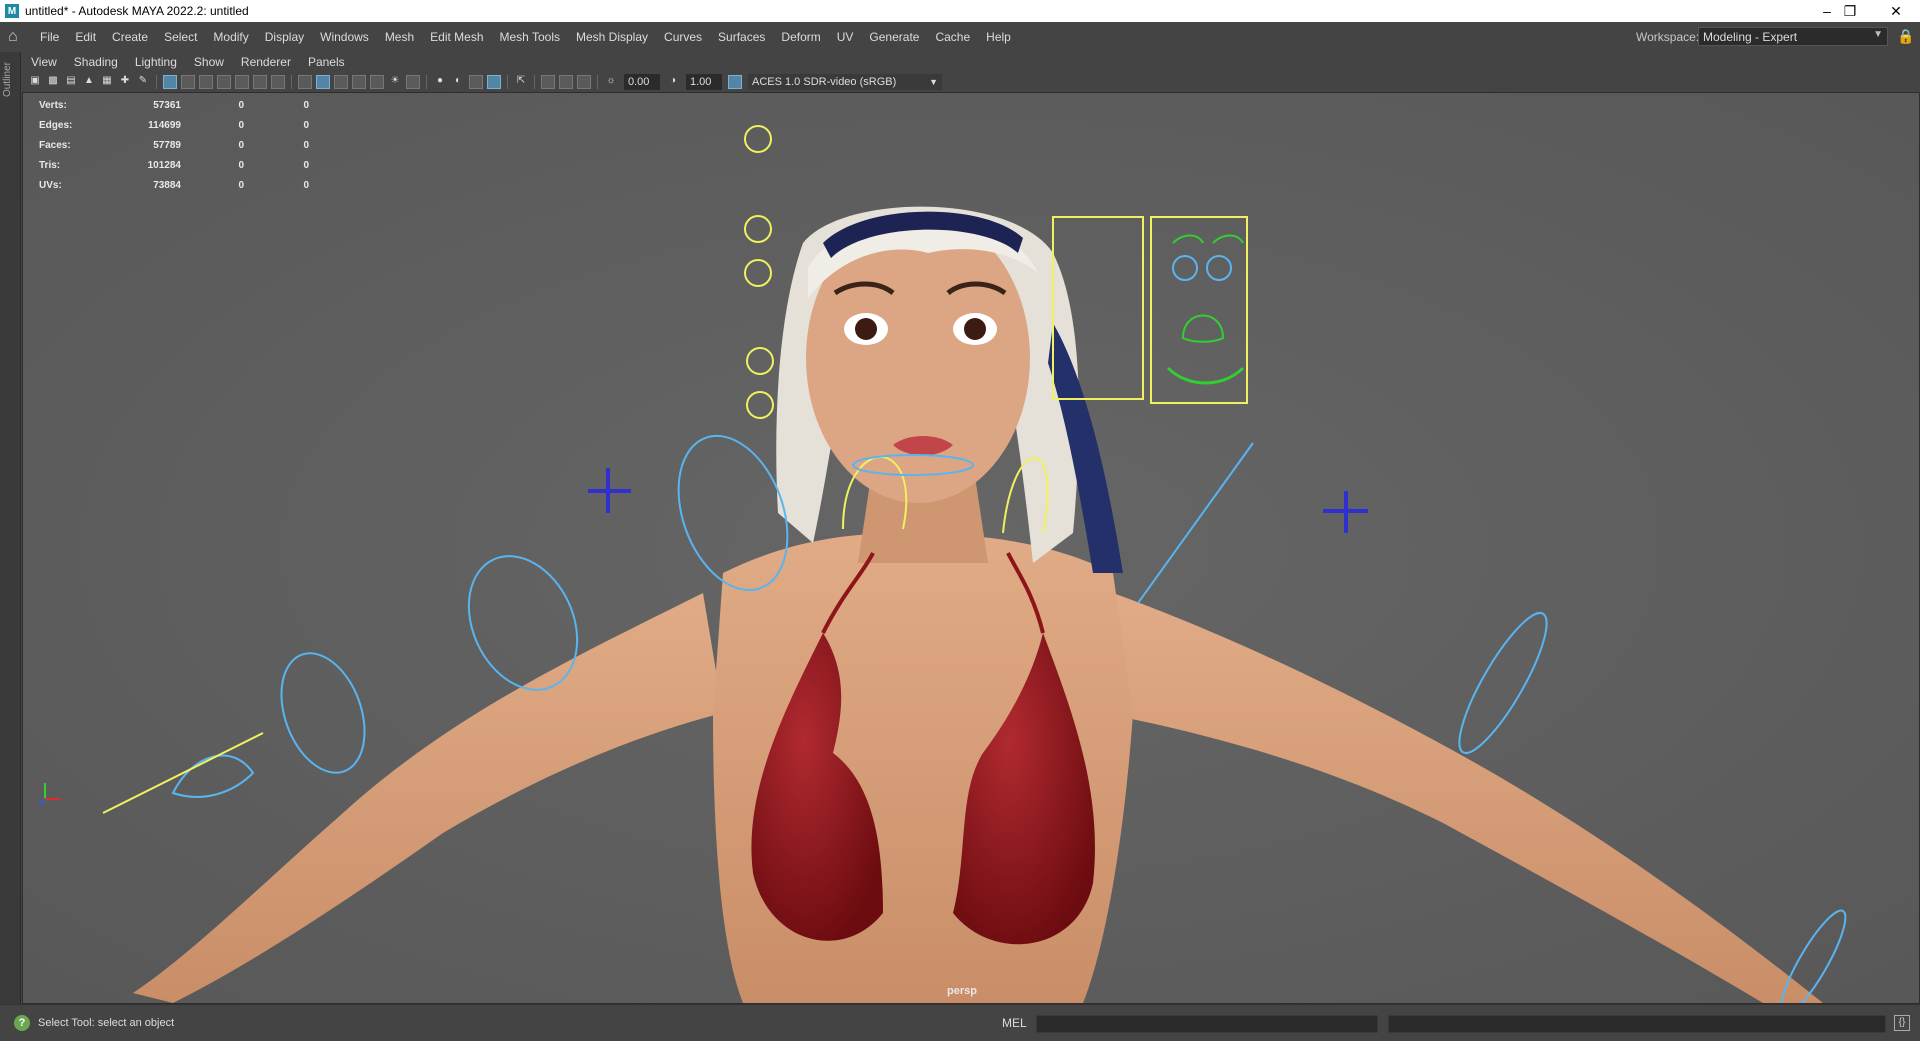  What do you see at coordinates (265, 62) in the screenshot?
I see `panel-menu-renderer: Renderer` at bounding box center [265, 62].